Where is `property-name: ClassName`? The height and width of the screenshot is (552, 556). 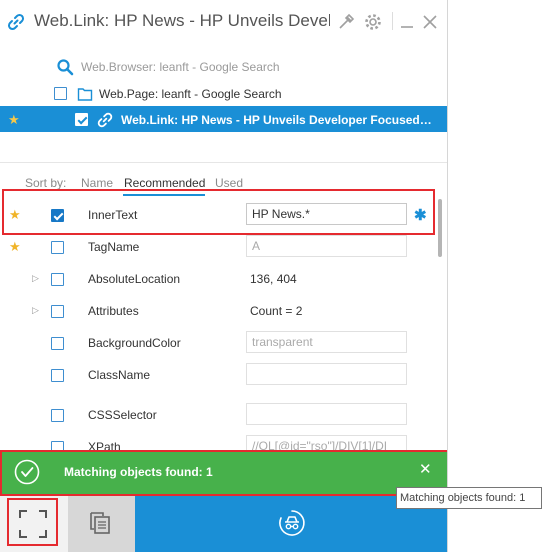 property-name: ClassName is located at coordinates (119, 375).